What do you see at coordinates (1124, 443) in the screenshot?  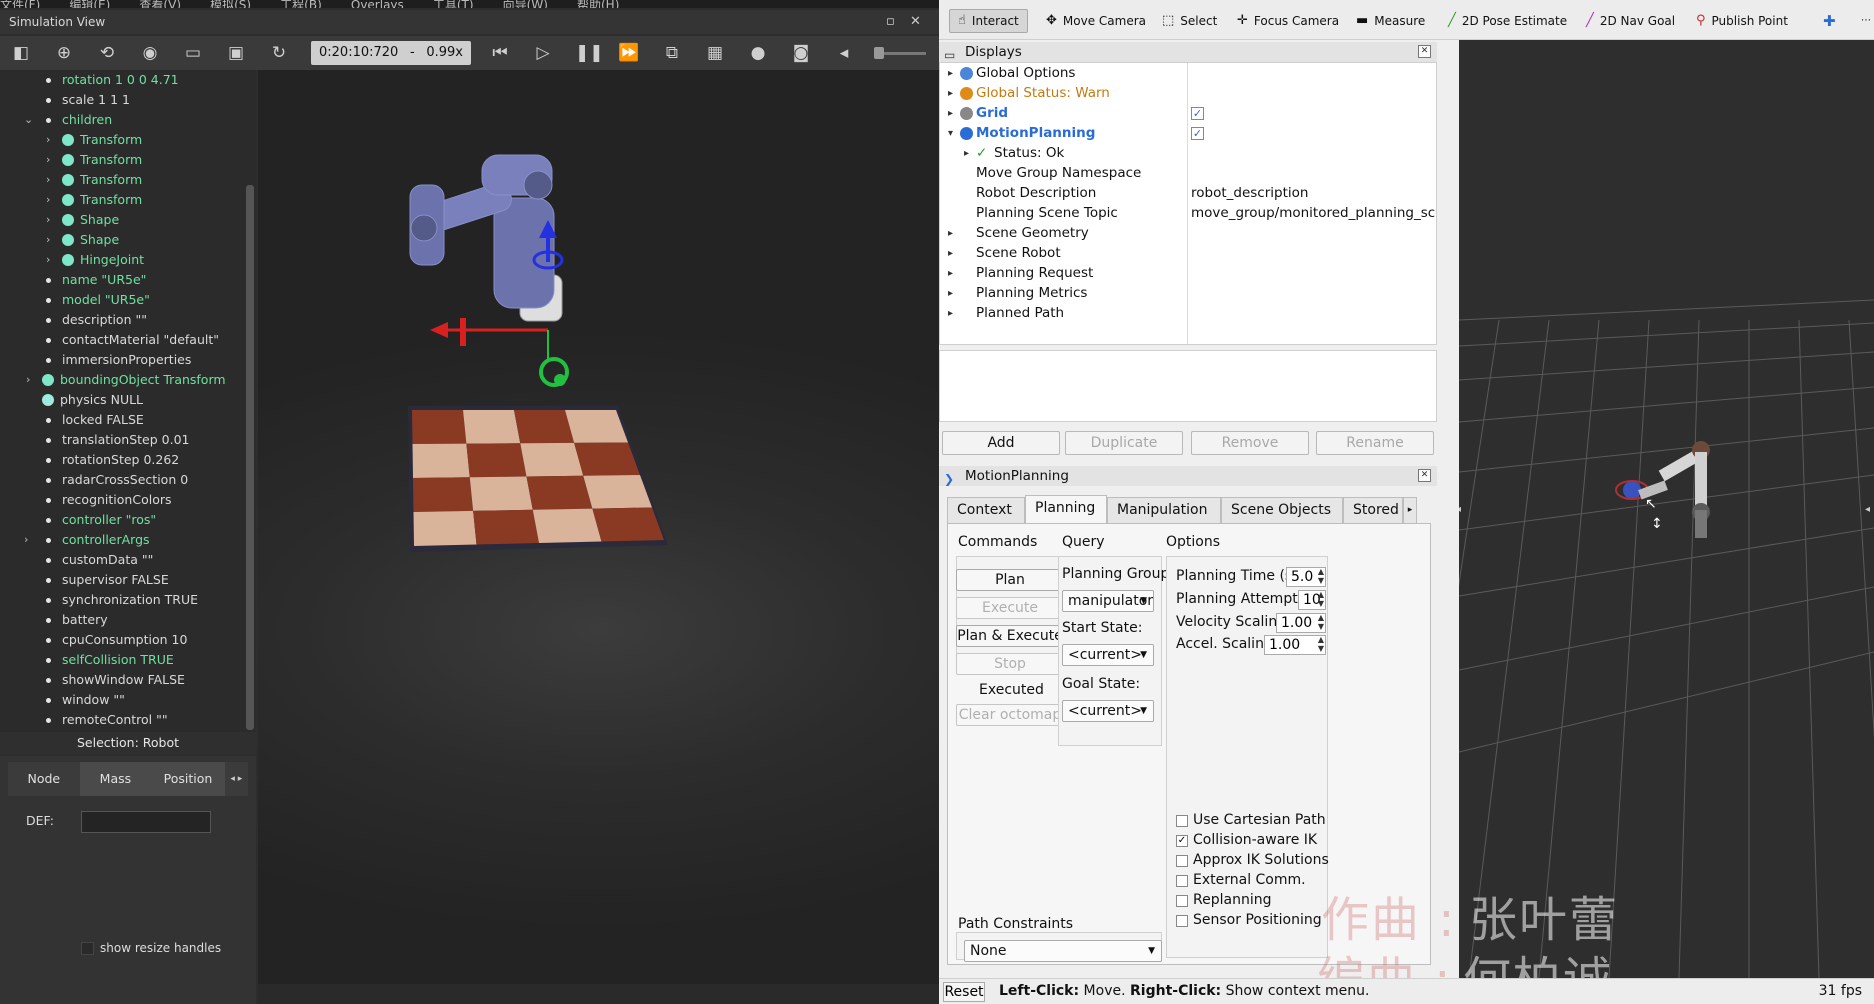 I see `duplicate-display-button: Duplicate` at bounding box center [1124, 443].